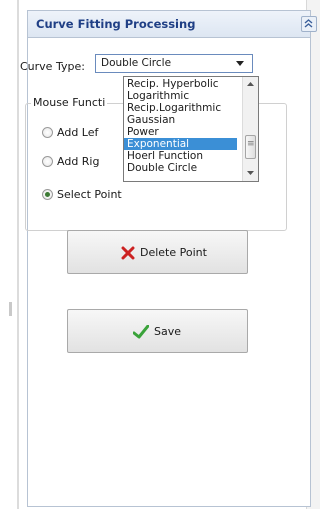  Describe the element at coordinates (9, 254) in the screenshot. I see `left-pane-edge` at that location.